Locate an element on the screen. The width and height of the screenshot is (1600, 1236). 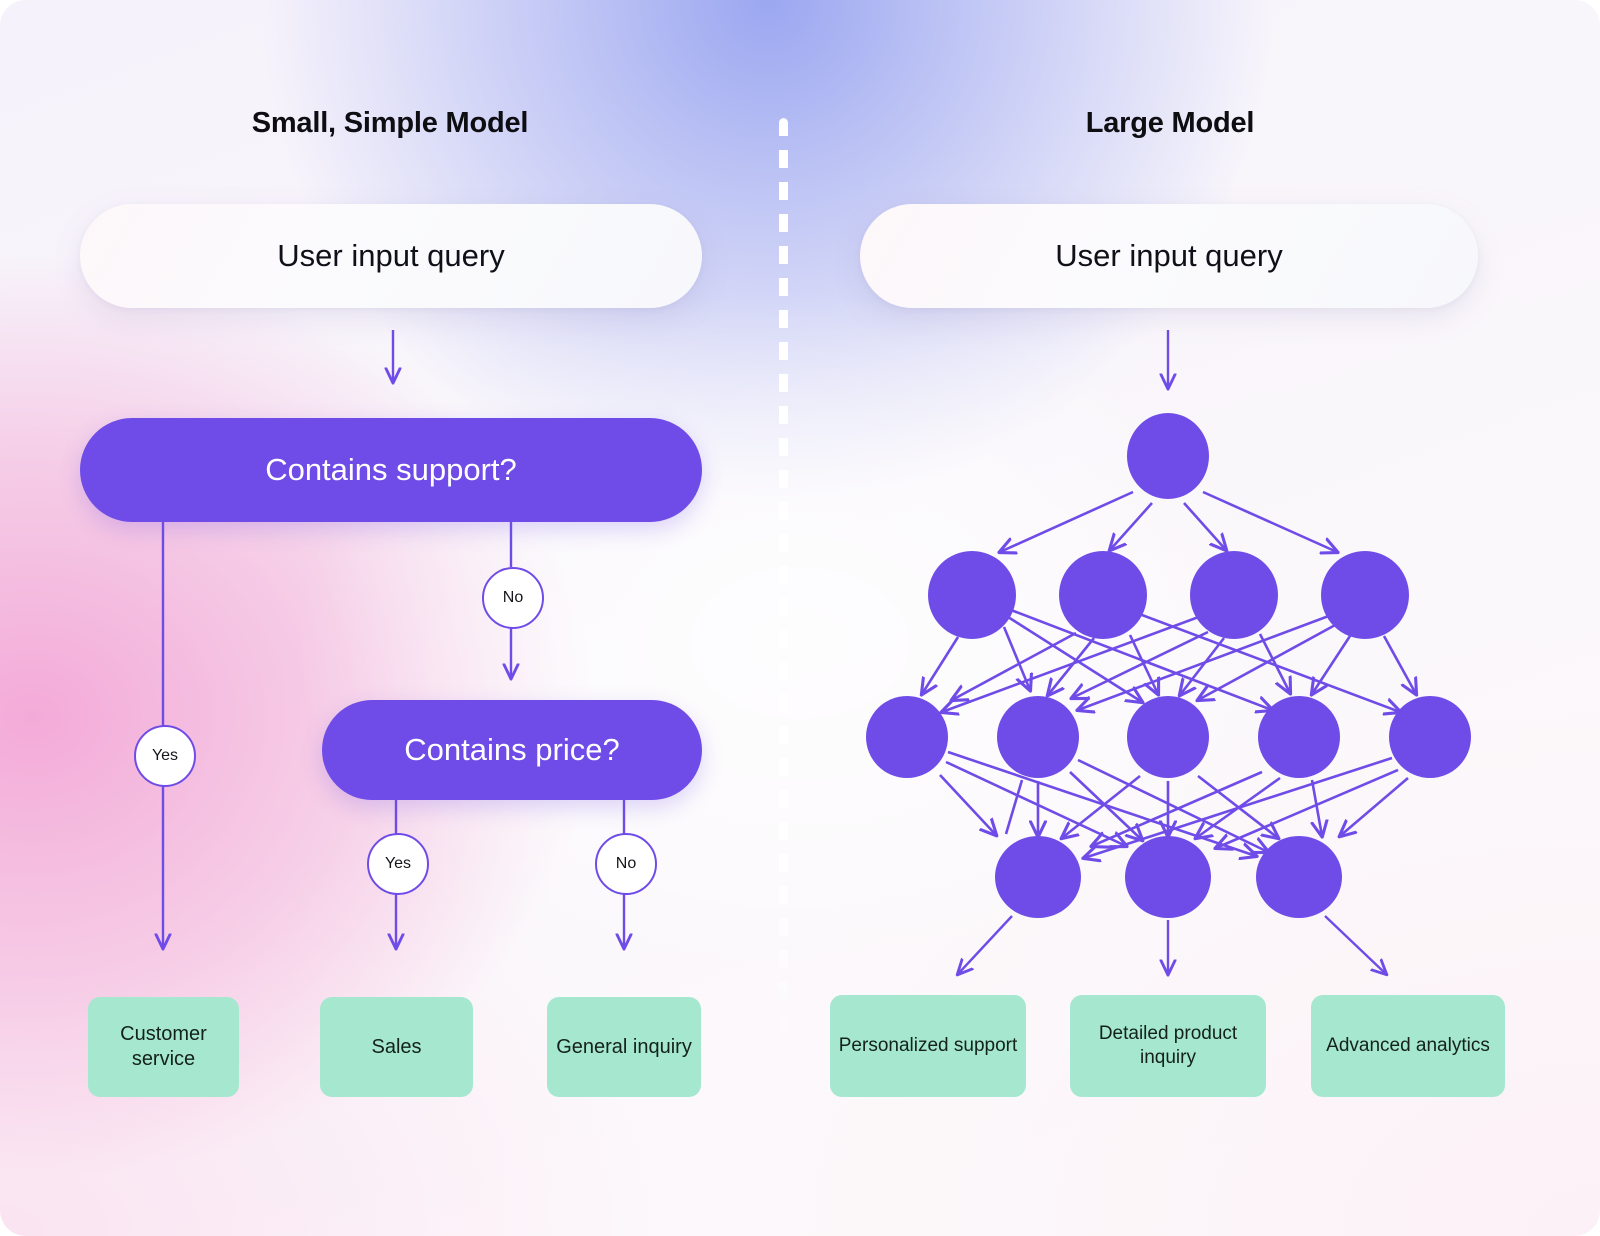
outcome-customer-service: Customer service is located at coordinates (163, 1047).